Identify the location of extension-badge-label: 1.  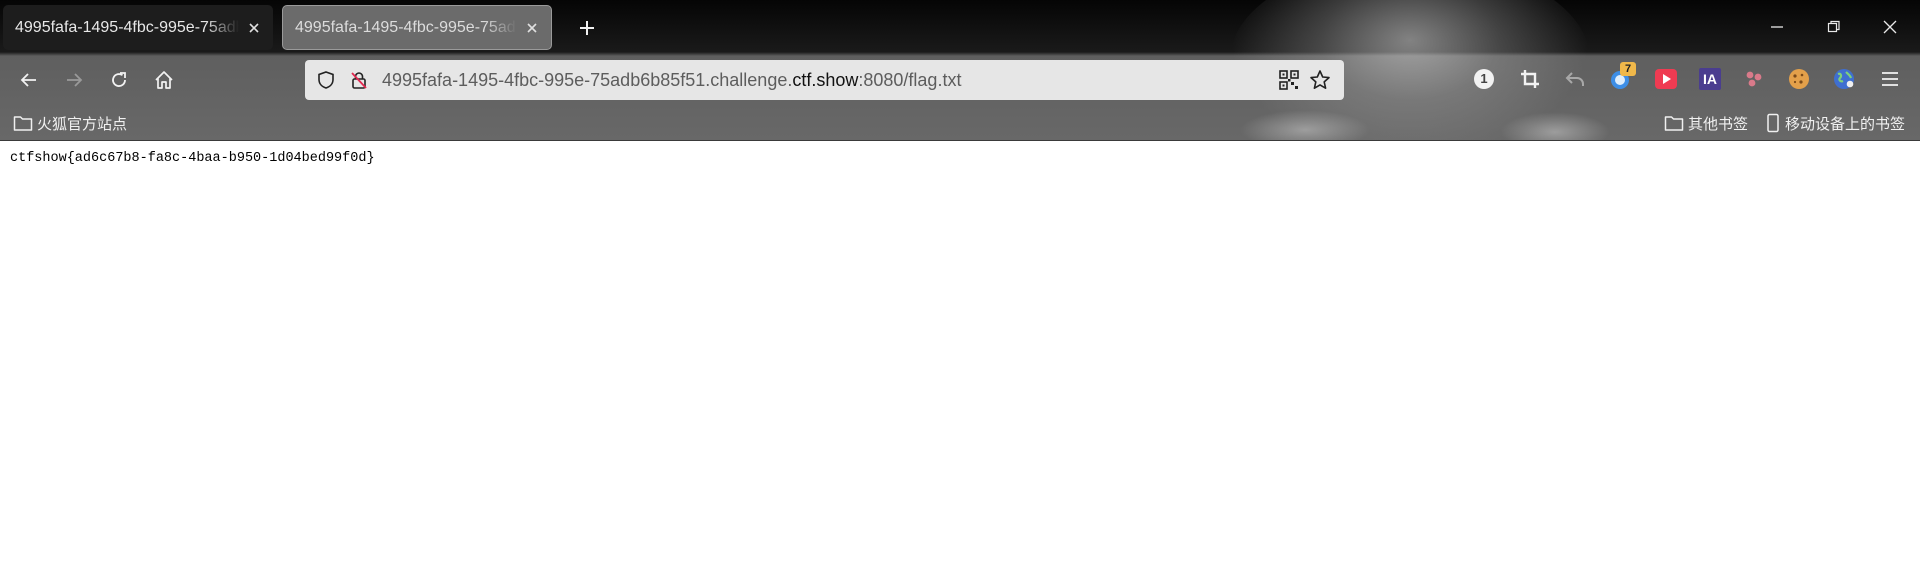
(1484, 78).